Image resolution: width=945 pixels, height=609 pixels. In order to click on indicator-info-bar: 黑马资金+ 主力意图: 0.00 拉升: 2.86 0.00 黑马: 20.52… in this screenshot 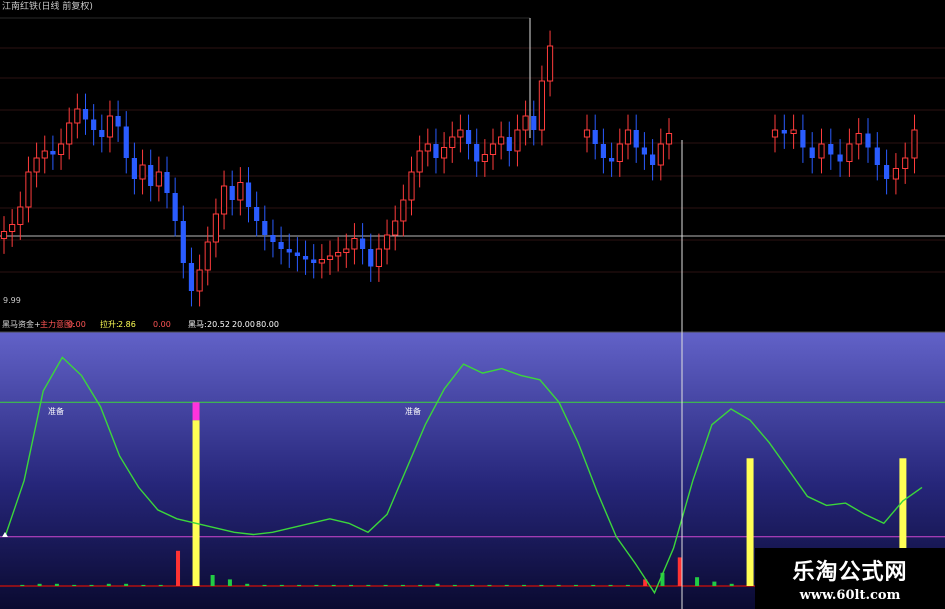, I will do `click(472, 325)`.